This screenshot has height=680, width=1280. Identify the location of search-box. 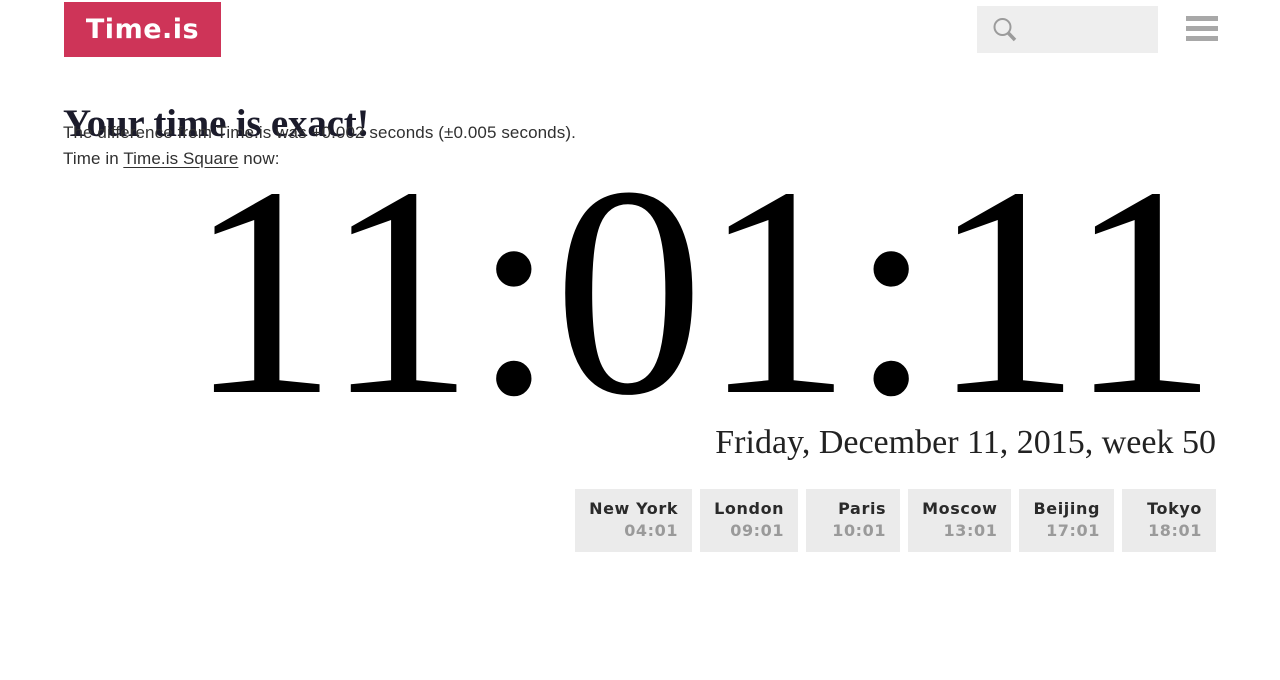
(1067, 30).